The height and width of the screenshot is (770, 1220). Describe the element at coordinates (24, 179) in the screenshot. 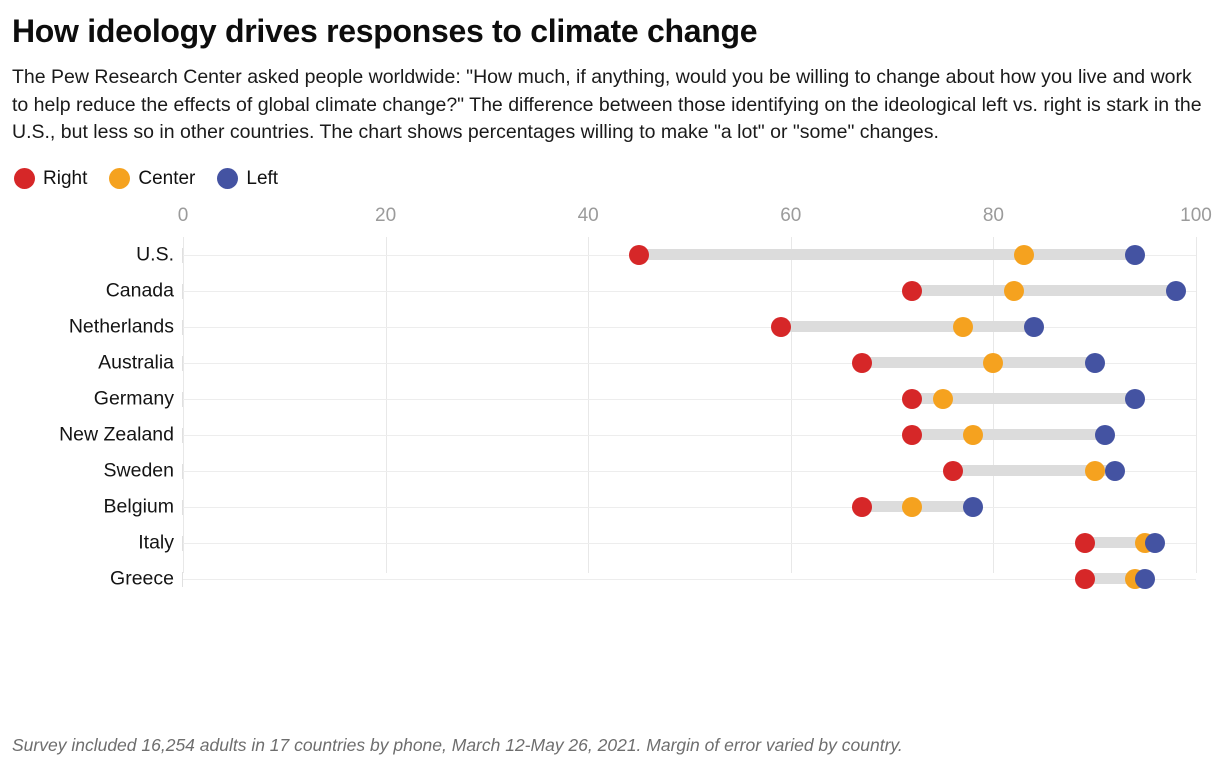

I see `legend-swatch-right-icon` at that location.